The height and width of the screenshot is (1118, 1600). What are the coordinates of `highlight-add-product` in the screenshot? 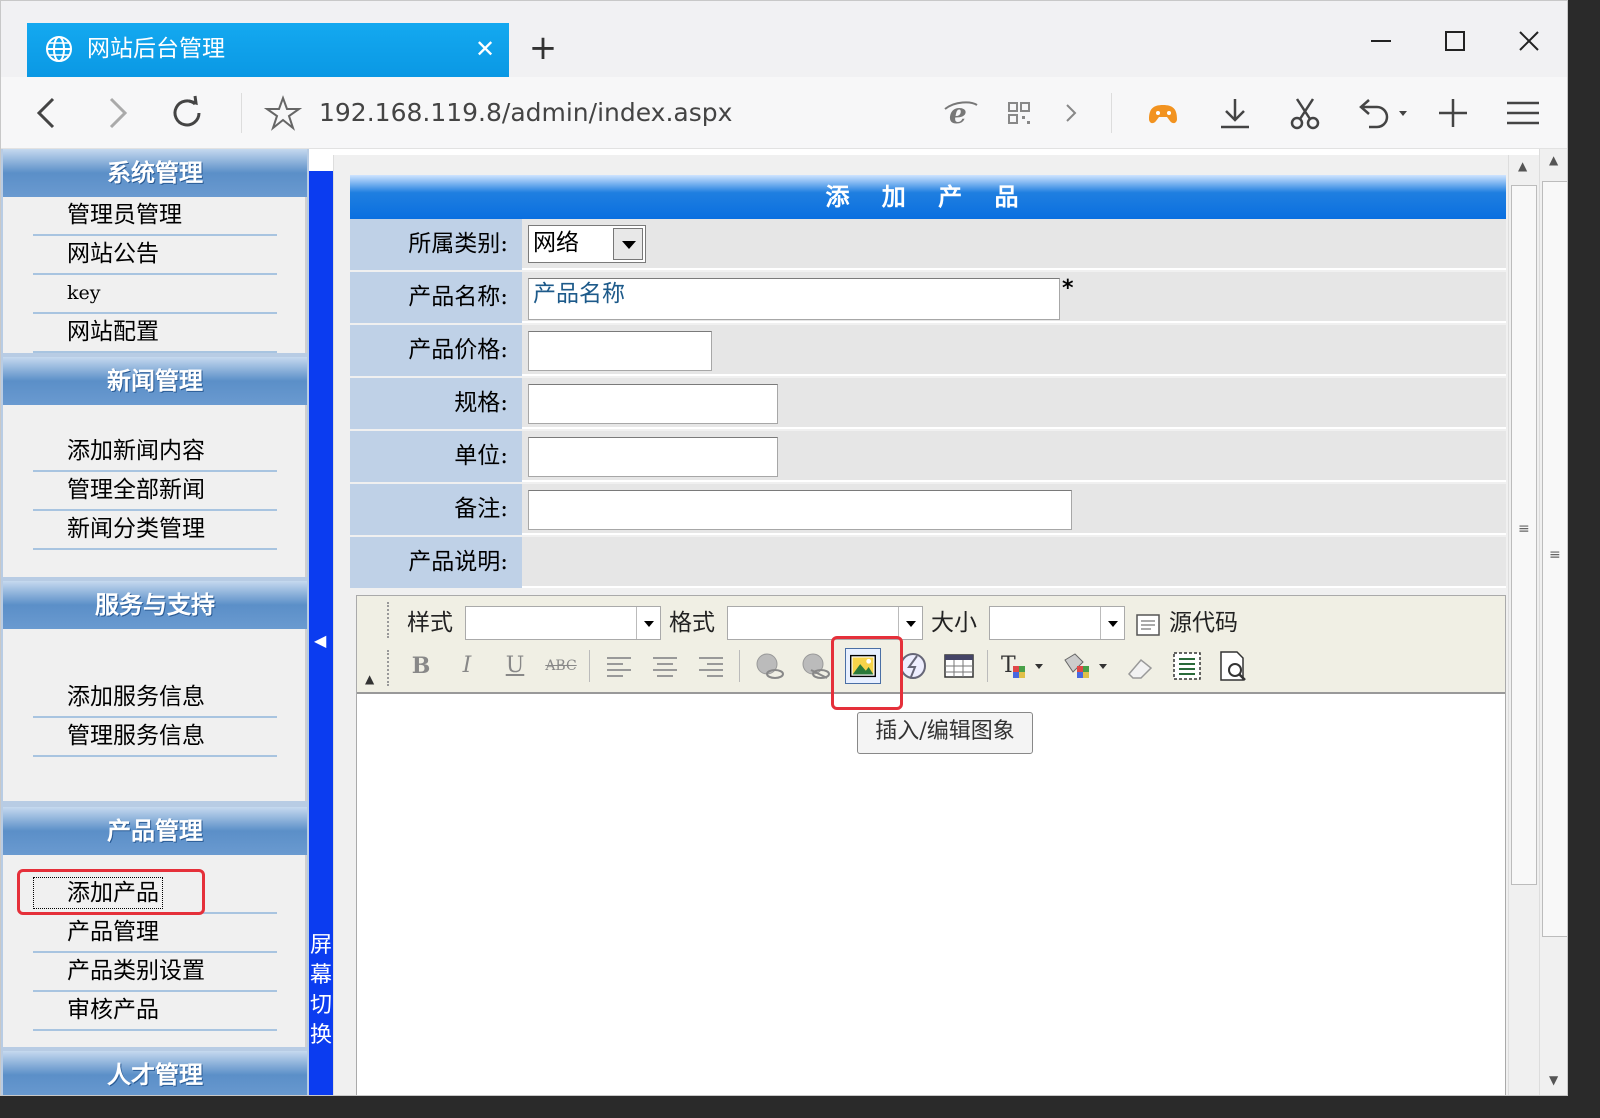 It's located at (111, 892).